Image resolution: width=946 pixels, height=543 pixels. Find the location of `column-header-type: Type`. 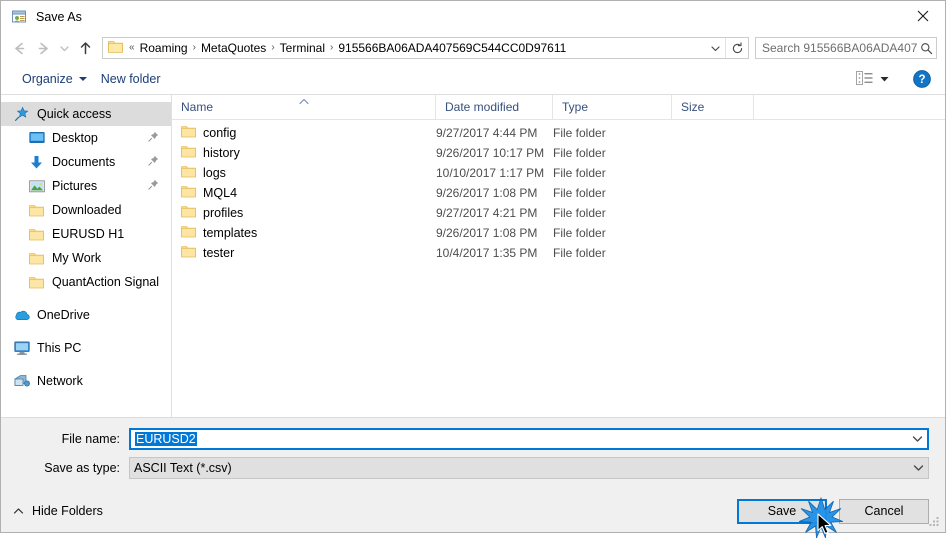

column-header-type: Type is located at coordinates (612, 107).